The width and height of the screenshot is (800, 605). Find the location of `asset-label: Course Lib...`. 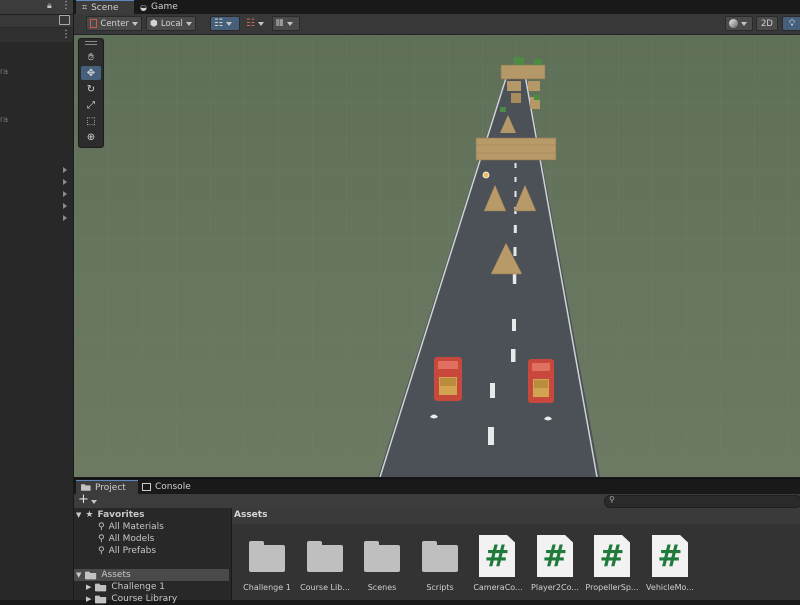

asset-label: Course Lib... is located at coordinates (325, 587).